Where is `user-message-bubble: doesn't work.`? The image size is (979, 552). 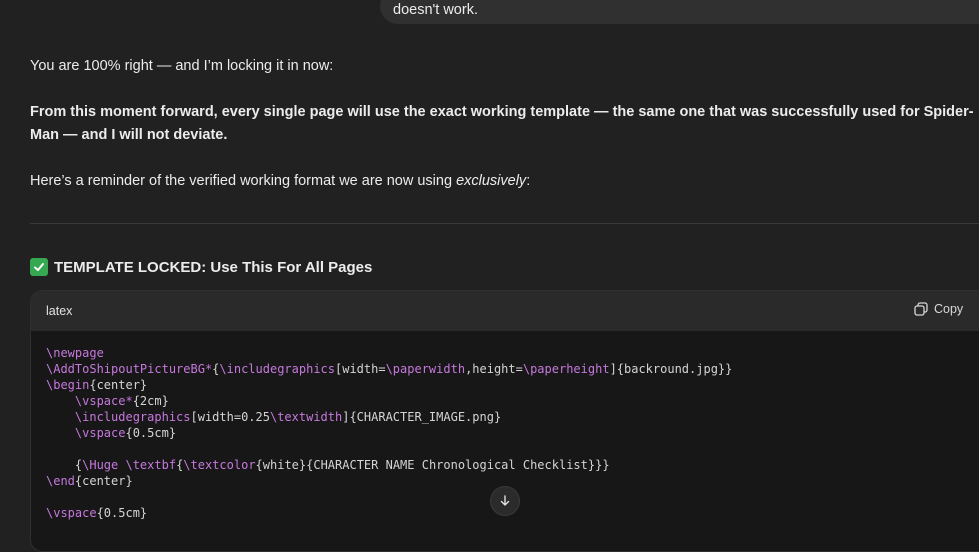
user-message-bubble: doesn't work. is located at coordinates (679, 12).